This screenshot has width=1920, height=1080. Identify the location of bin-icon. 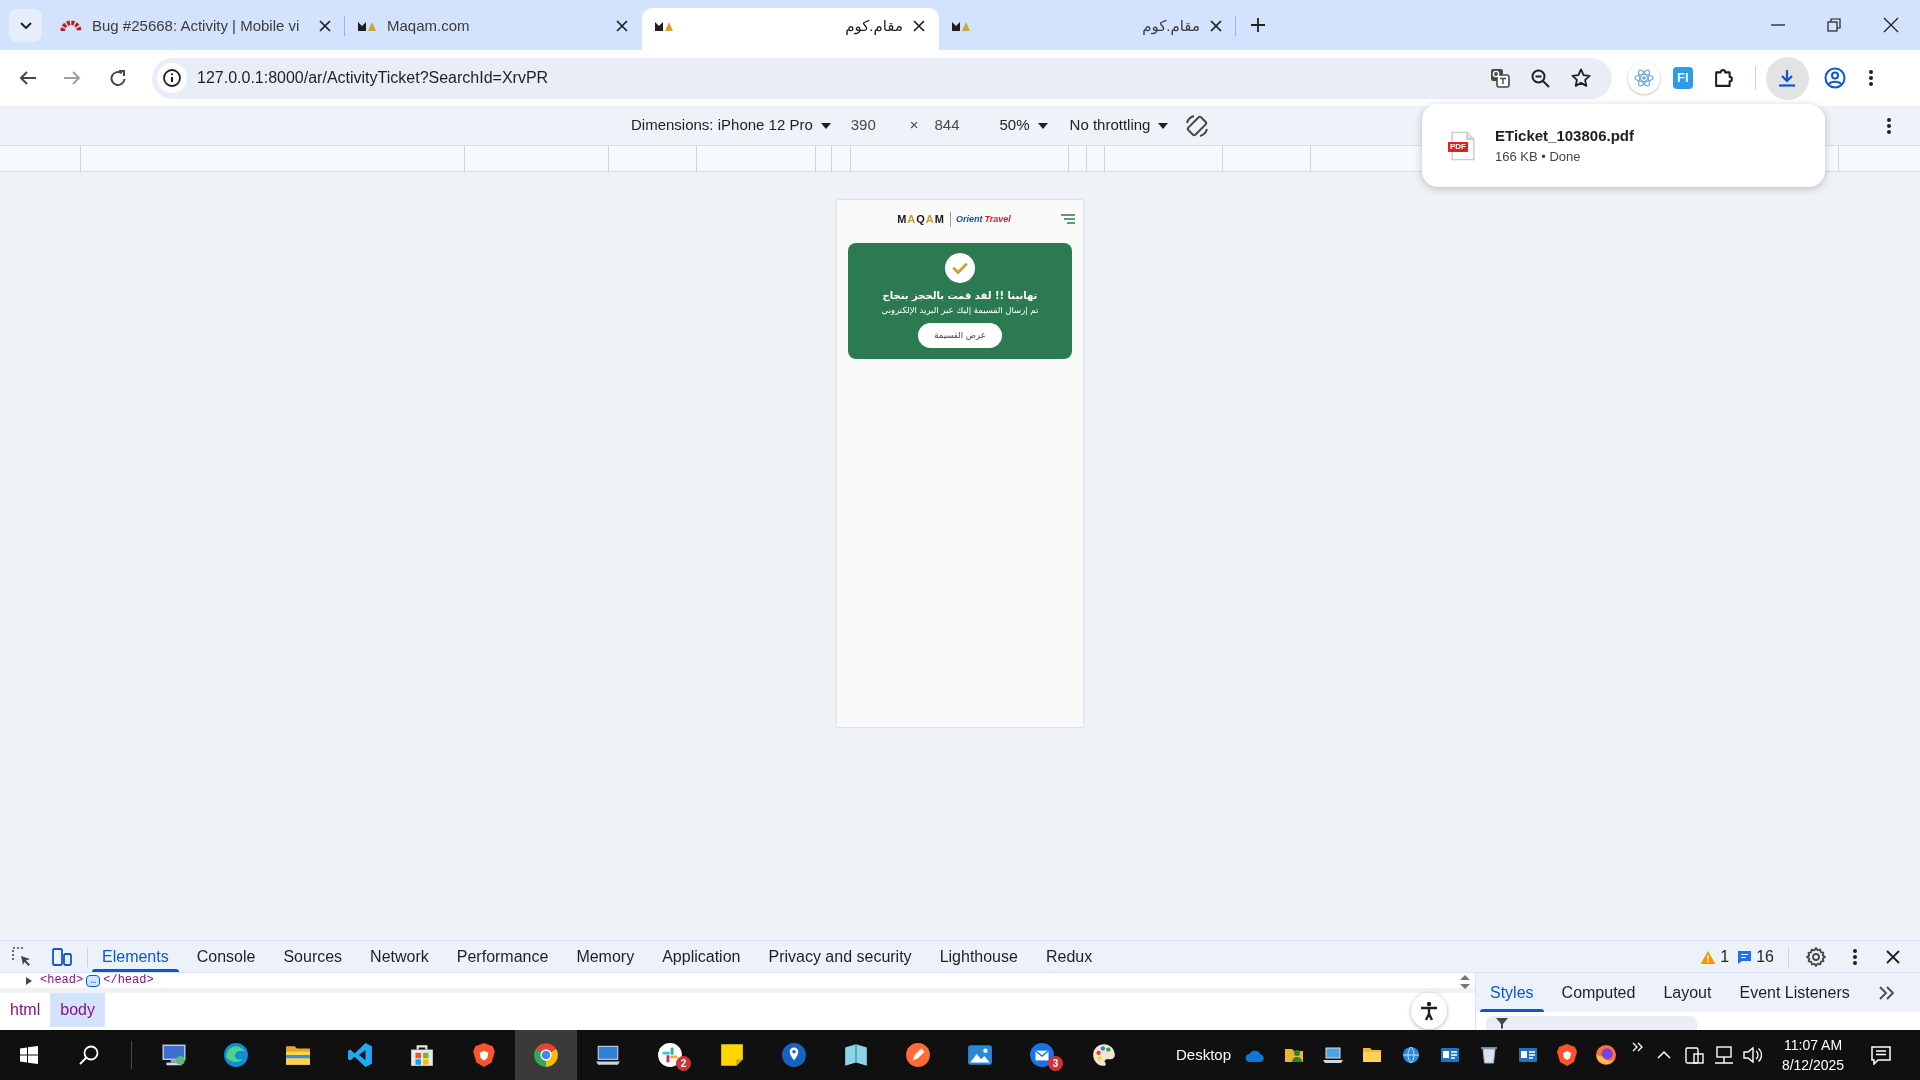
(1488, 1055).